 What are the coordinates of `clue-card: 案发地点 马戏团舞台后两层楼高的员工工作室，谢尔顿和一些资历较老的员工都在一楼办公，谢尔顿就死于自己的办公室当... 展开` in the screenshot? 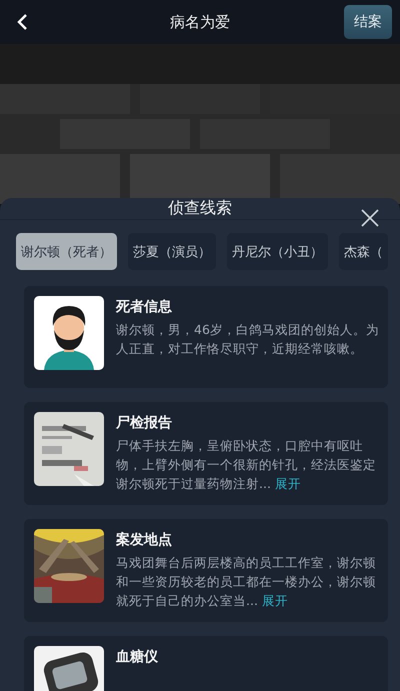 It's located at (206, 570).